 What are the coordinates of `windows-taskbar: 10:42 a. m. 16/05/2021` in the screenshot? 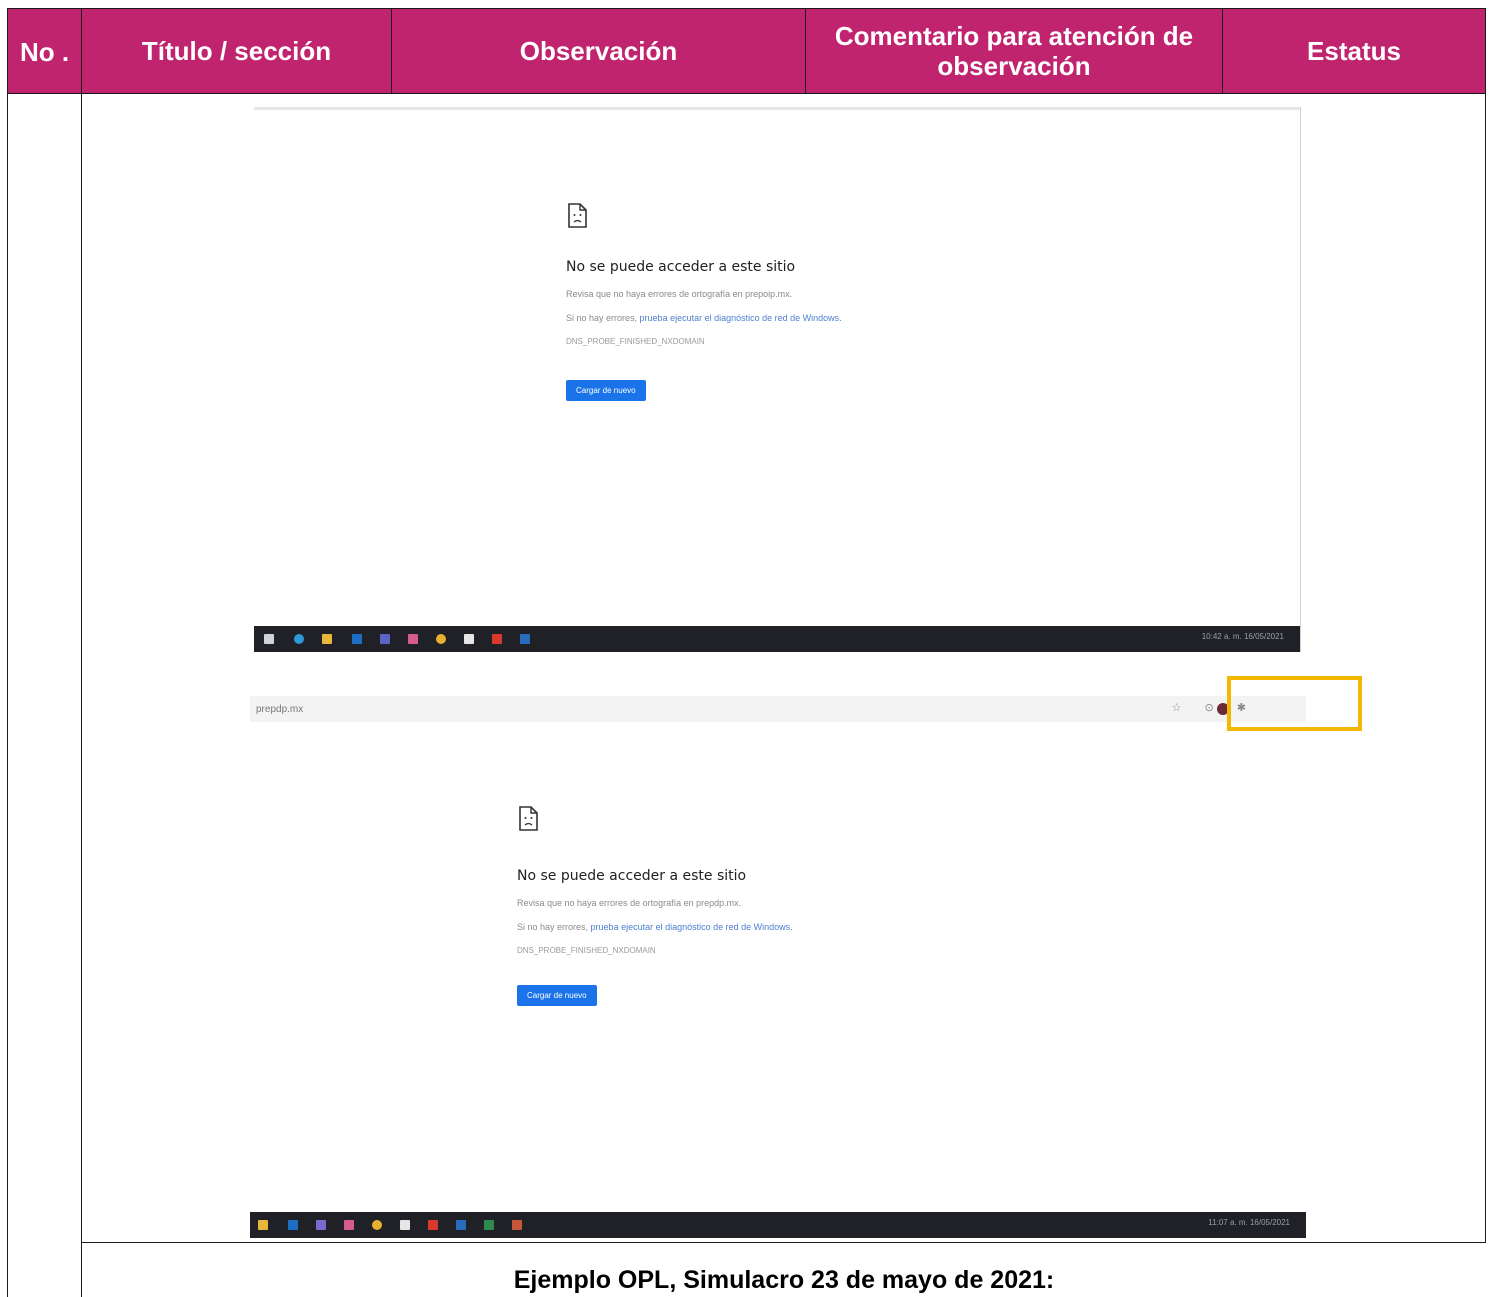 It's located at (777, 639).